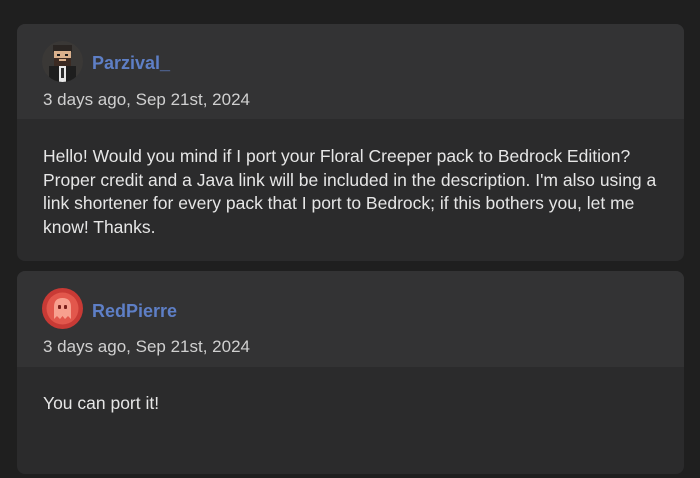  I want to click on red-ghost-avatar-icon, so click(62, 308).